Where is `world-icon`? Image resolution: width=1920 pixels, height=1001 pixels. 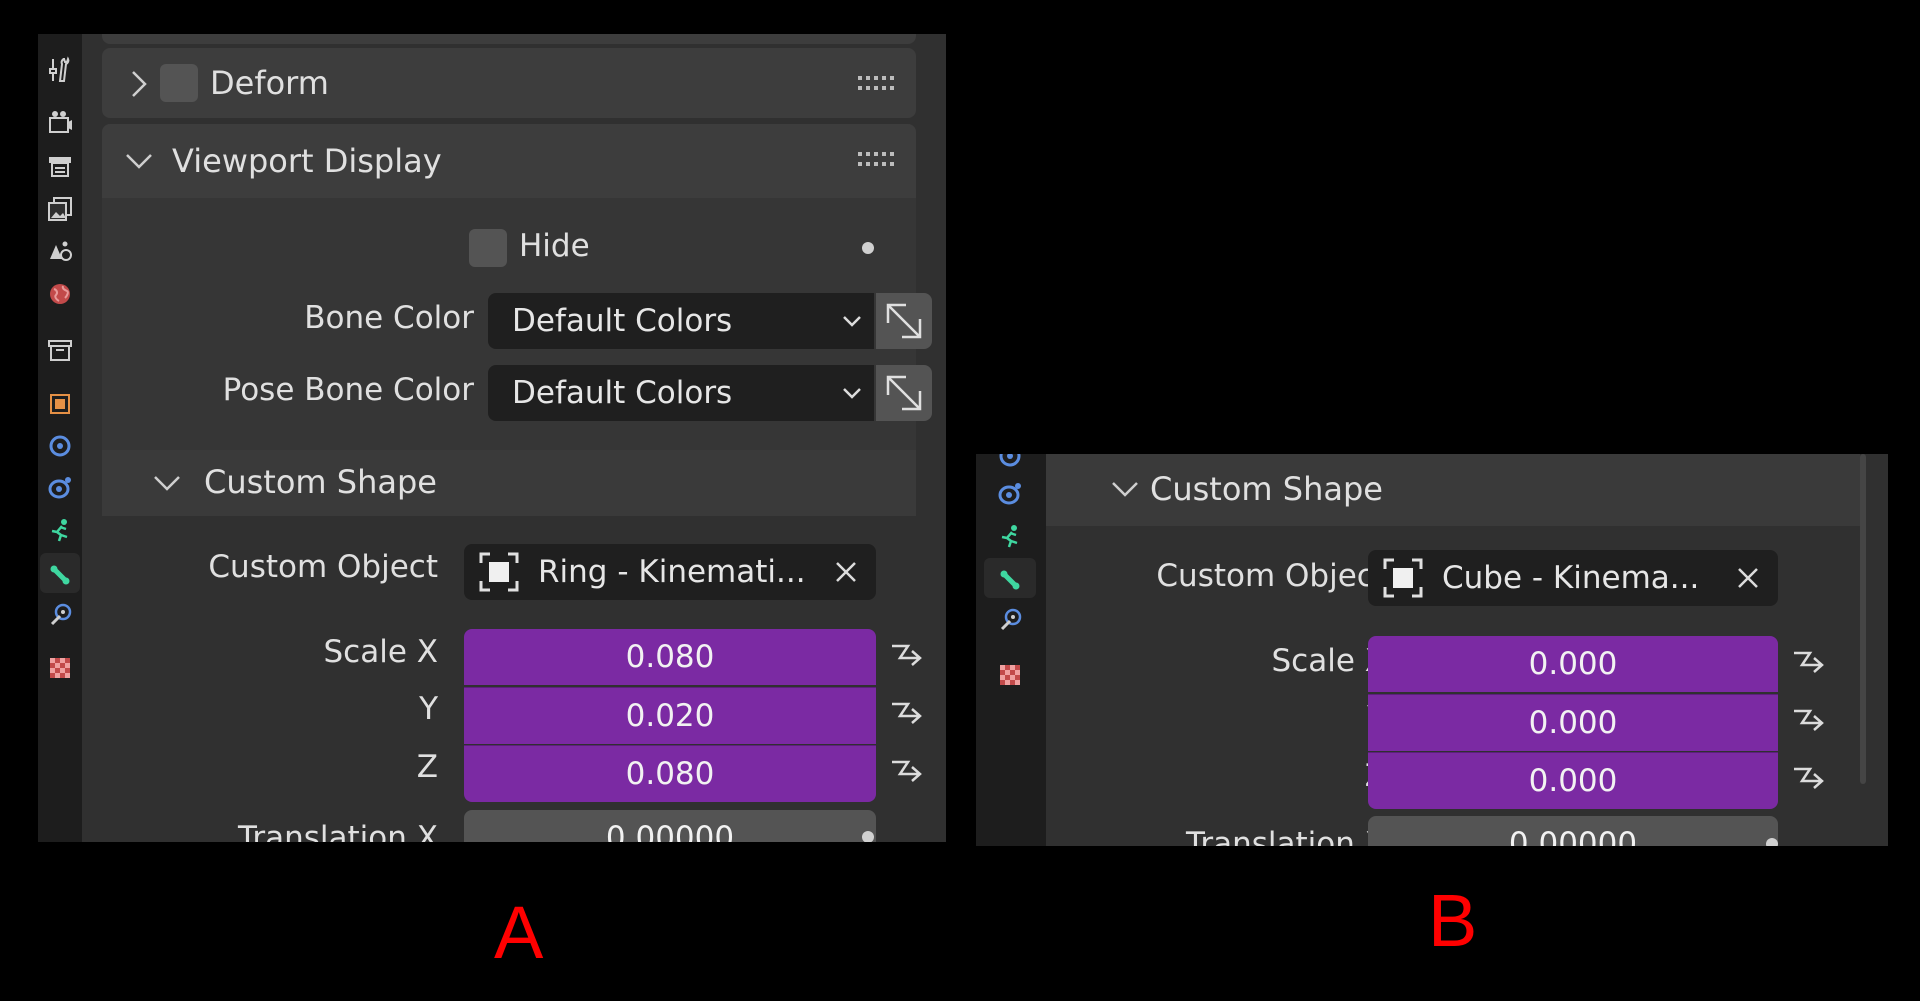
world-icon is located at coordinates (60, 294).